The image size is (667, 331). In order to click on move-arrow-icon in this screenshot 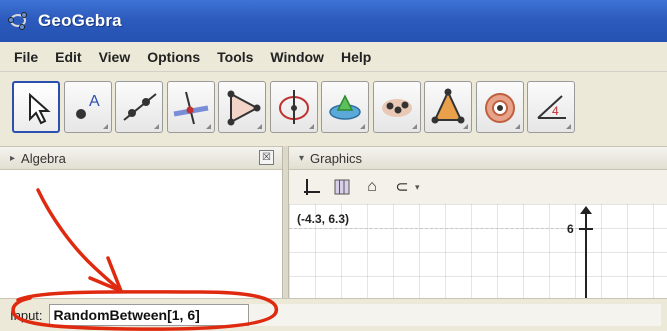, I will do `click(40, 108)`.